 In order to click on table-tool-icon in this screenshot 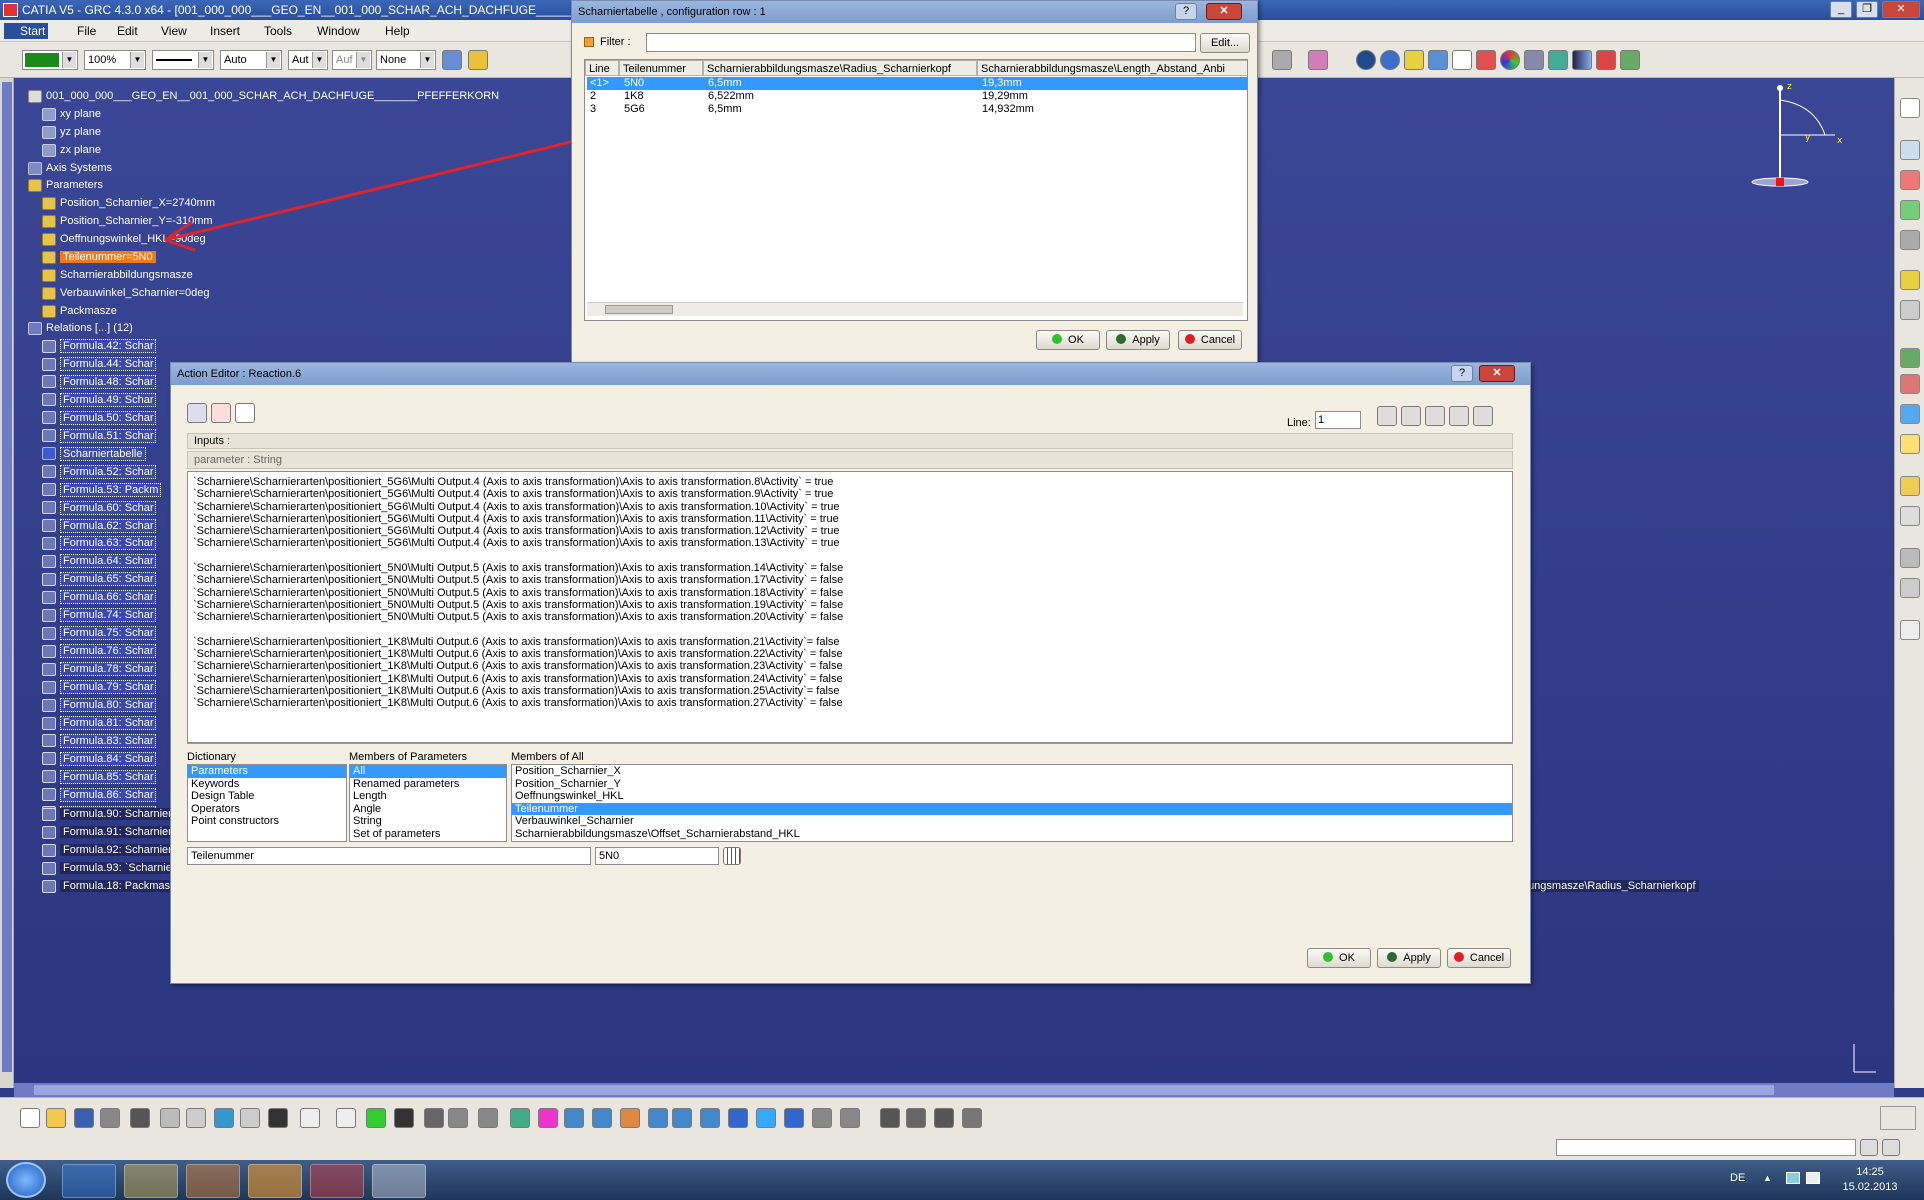, I will do `click(1910, 516)`.